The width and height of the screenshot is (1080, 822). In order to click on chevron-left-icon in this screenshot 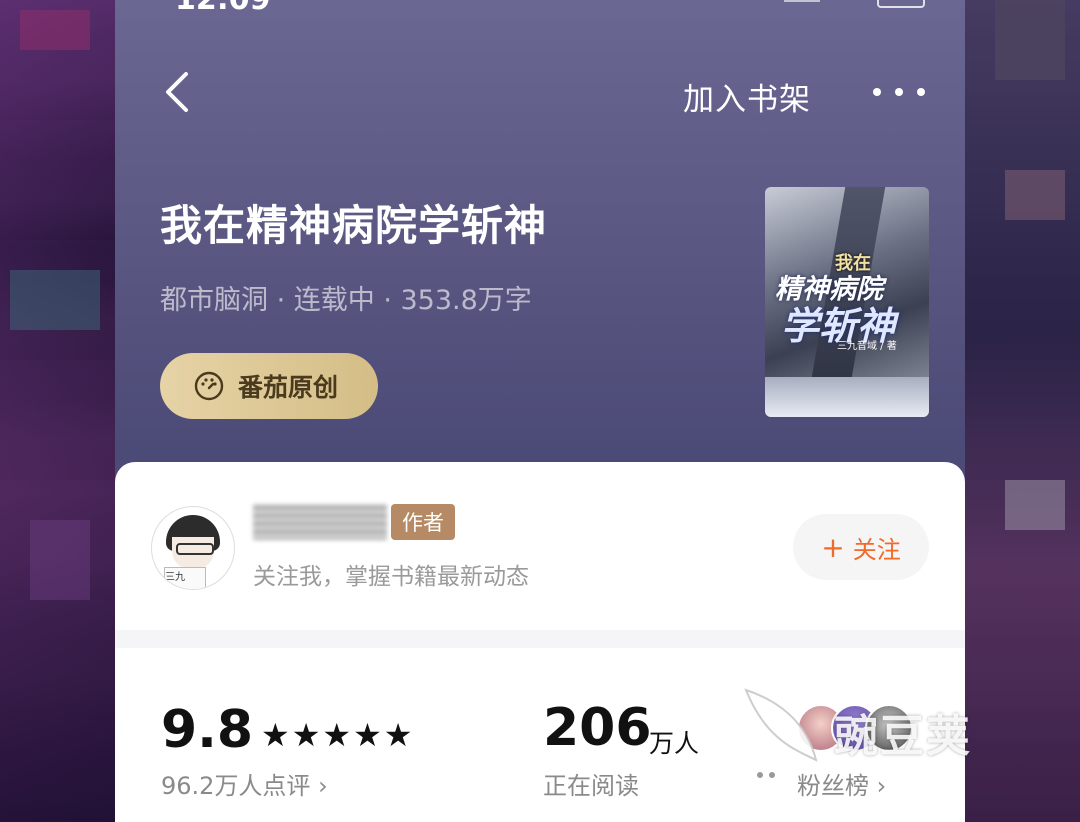, I will do `click(177, 92)`.